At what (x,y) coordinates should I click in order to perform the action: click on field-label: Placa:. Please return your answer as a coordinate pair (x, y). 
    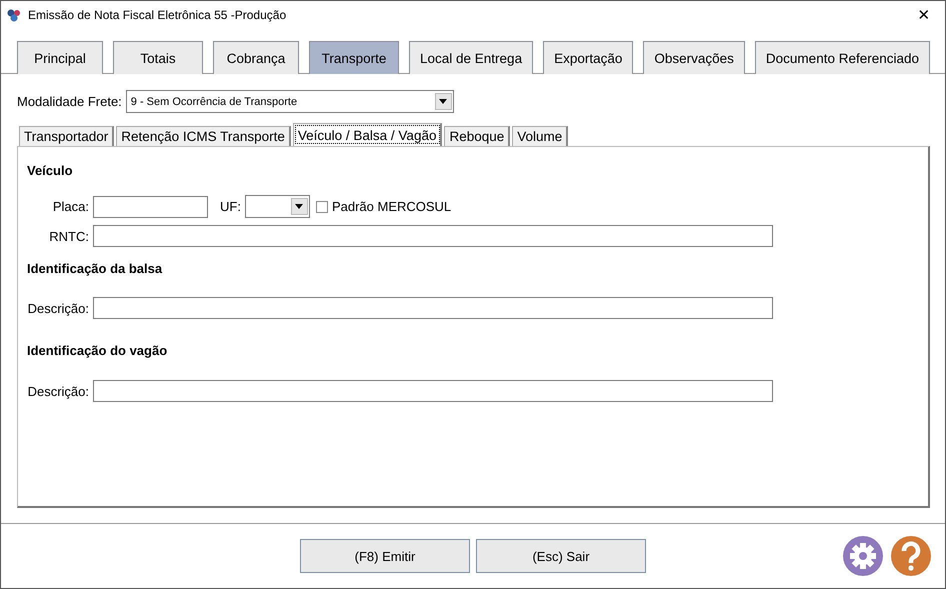
    Looking at the image, I should click on (70, 206).